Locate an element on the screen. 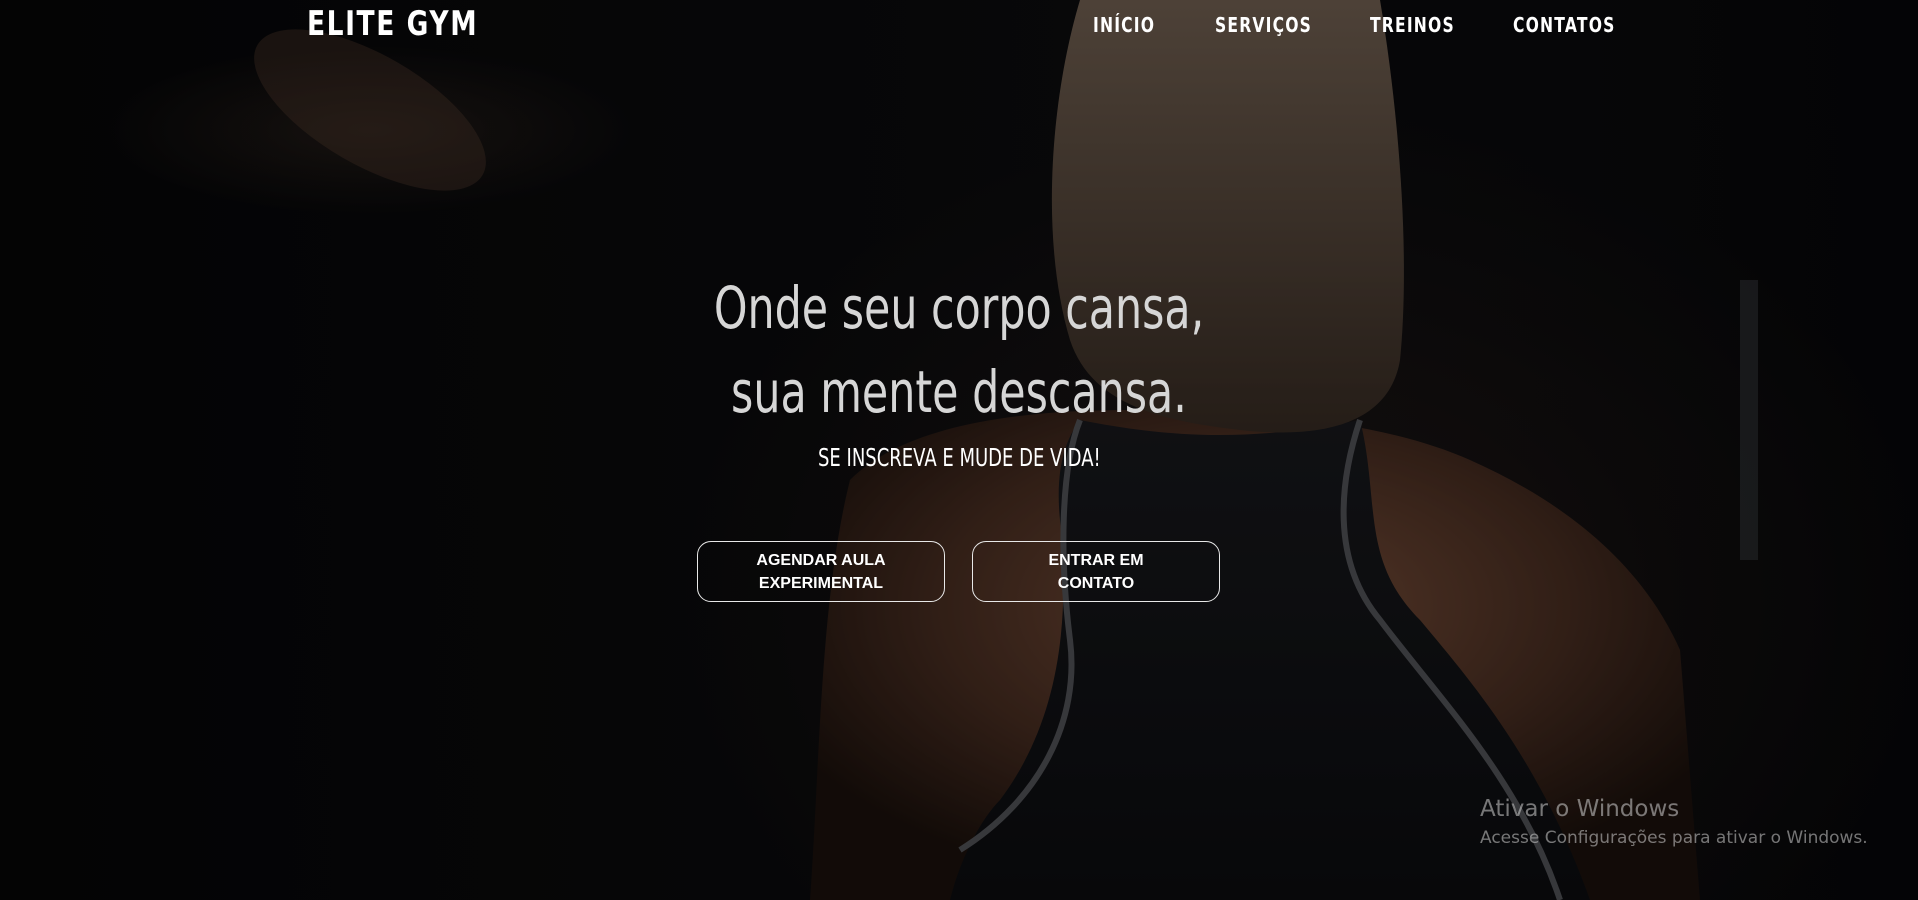  hero-subheadline: SE INSCREVA E MUDE DE VIDA! is located at coordinates (959, 457).